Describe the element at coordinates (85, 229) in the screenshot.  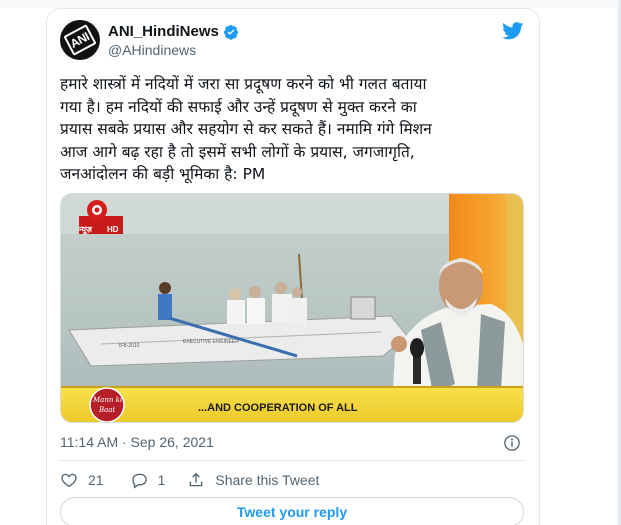
I see `channel-logo-text: न्यूज़` at that location.